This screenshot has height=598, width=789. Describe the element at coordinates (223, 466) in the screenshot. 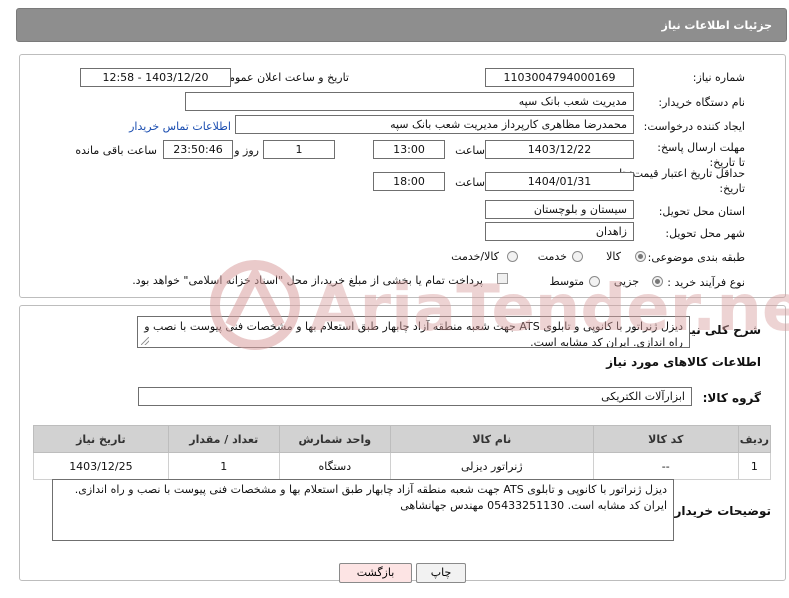

I see `cell-qty: 1` at that location.